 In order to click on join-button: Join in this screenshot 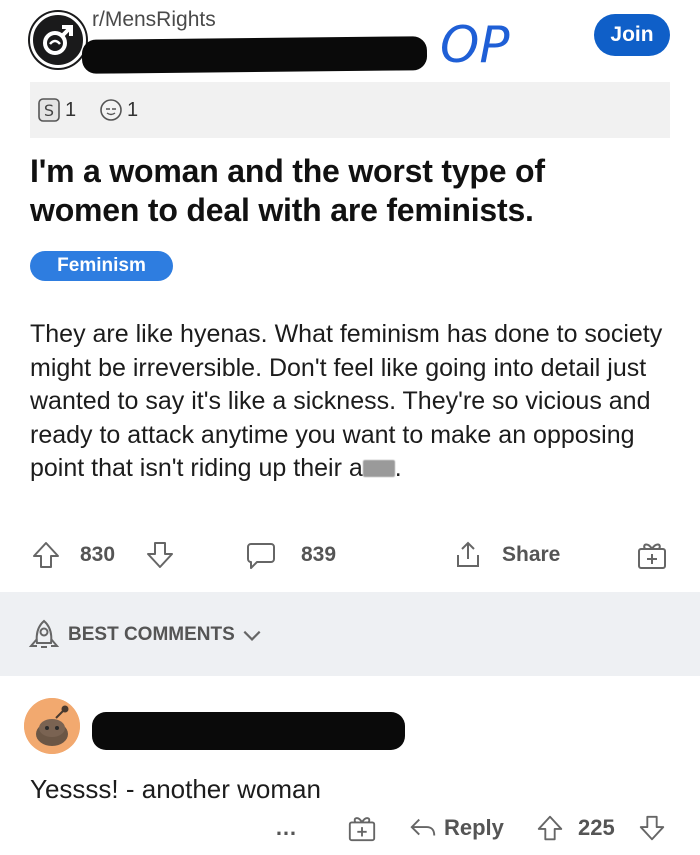, I will do `click(632, 35)`.